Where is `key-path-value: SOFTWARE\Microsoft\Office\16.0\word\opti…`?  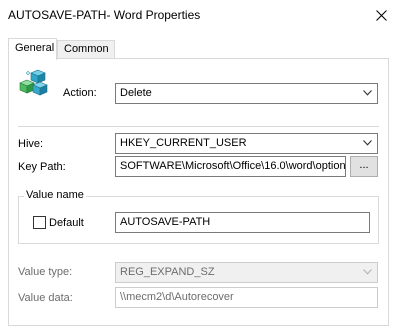 key-path-value: SOFTWARE\Microsoft\Office\16.0\word\opti… is located at coordinates (233, 166).